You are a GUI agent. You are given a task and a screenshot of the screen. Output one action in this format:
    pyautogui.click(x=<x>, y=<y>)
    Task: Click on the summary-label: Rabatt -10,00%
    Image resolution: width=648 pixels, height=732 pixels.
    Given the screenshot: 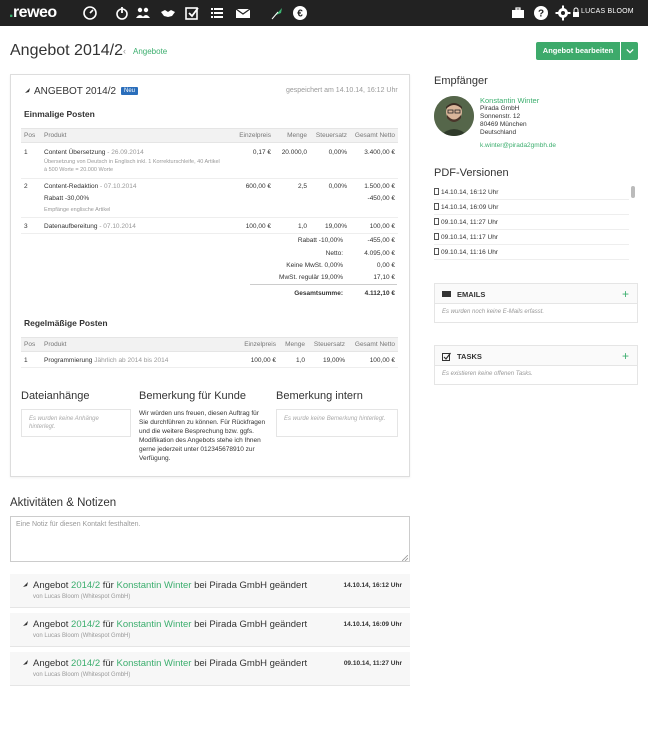 What is the action you would take?
    pyautogui.click(x=320, y=240)
    